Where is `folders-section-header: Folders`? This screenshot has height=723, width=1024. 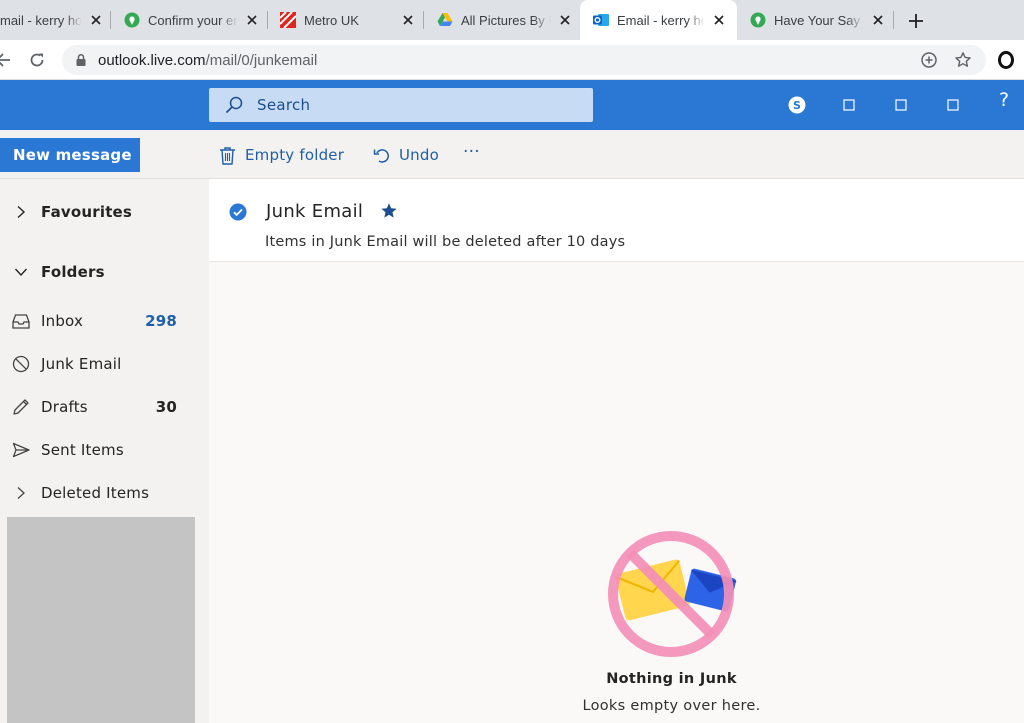
folders-section-header: Folders is located at coordinates (97, 272).